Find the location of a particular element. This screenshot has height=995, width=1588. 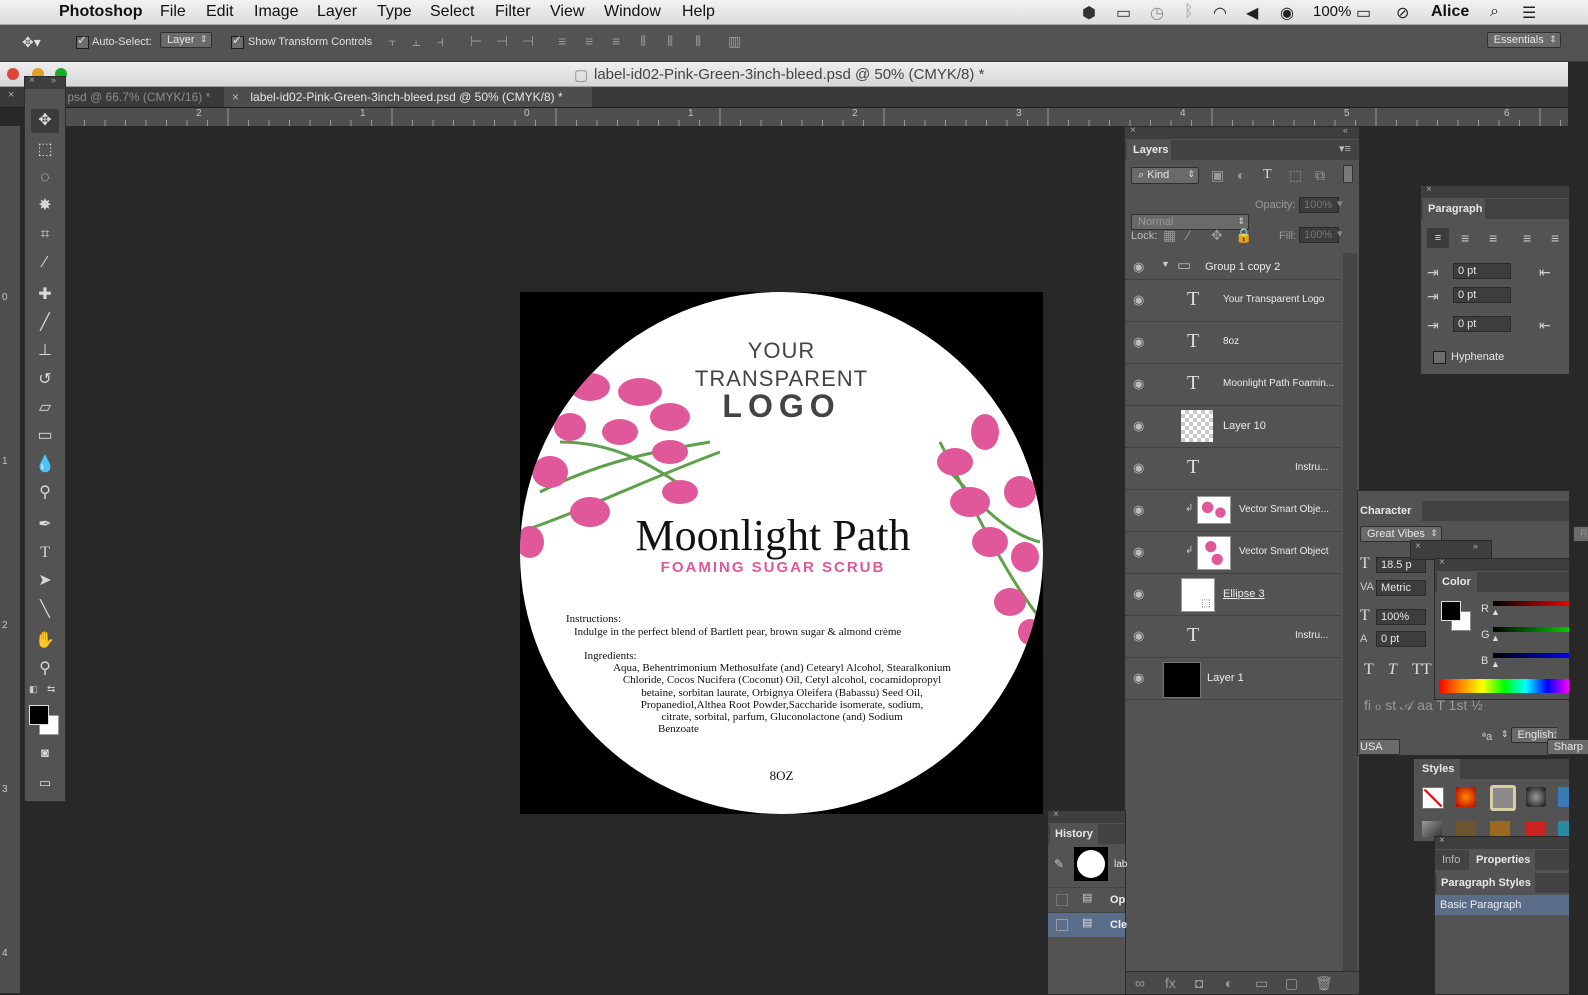

layer-style-icon: fx is located at coordinates (1170, 983).